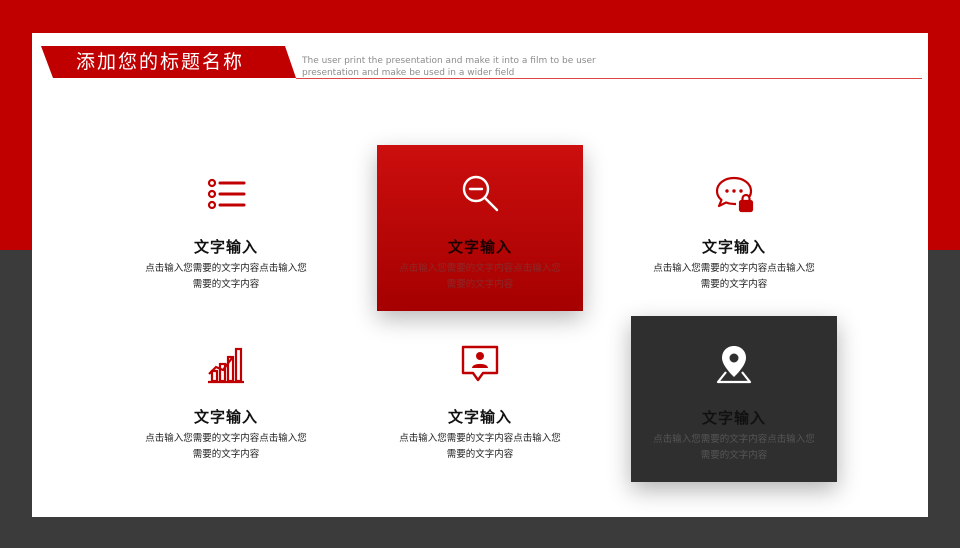  What do you see at coordinates (226, 194) in the screenshot?
I see `list-icon` at bounding box center [226, 194].